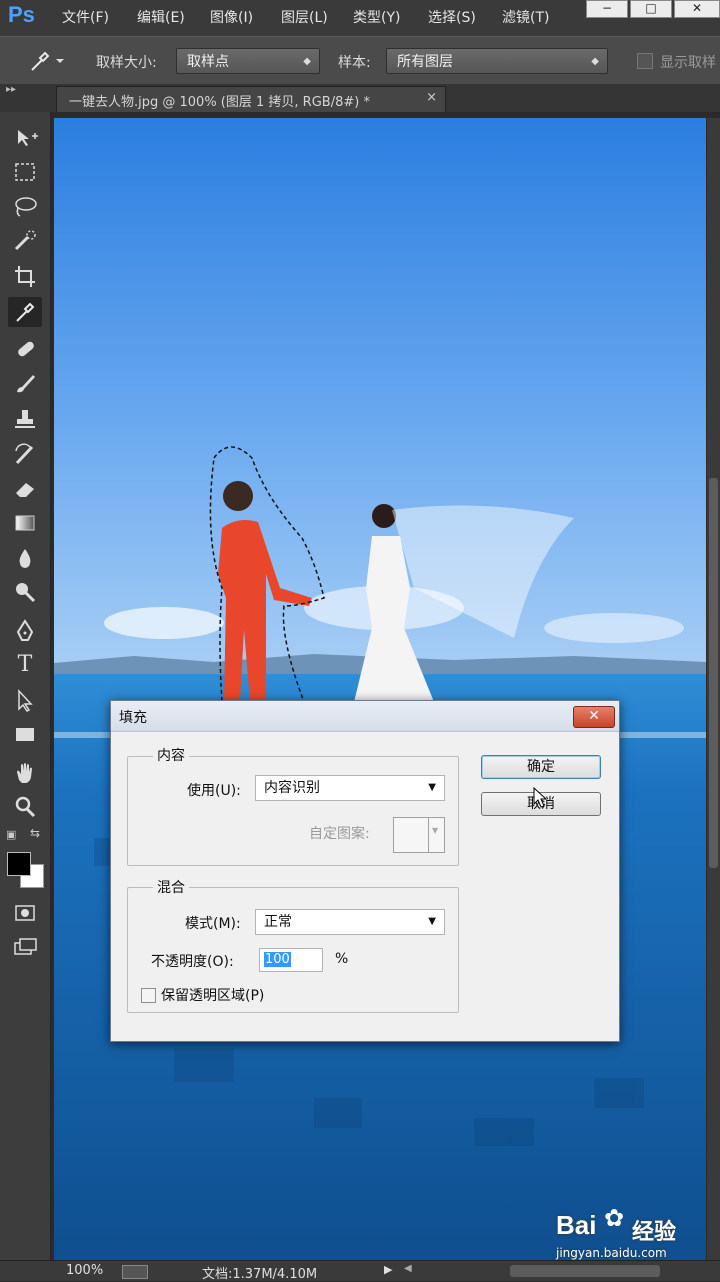 This screenshot has height=1282, width=720. What do you see at coordinates (452, 17) in the screenshot?
I see `menu-select: 选择(S)` at bounding box center [452, 17].